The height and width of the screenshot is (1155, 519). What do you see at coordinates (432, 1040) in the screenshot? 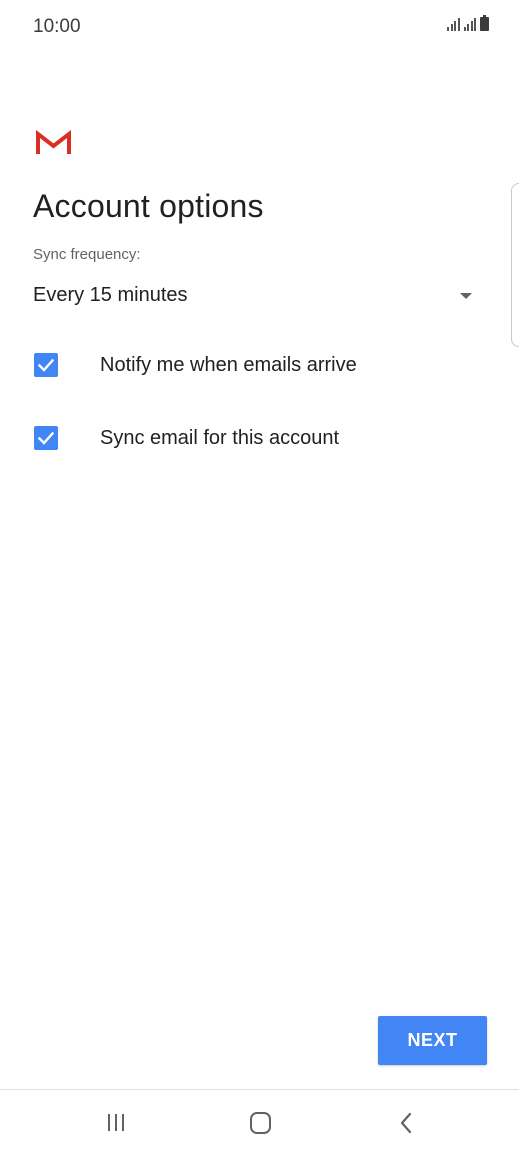
I see `next-button: NEXT` at bounding box center [432, 1040].